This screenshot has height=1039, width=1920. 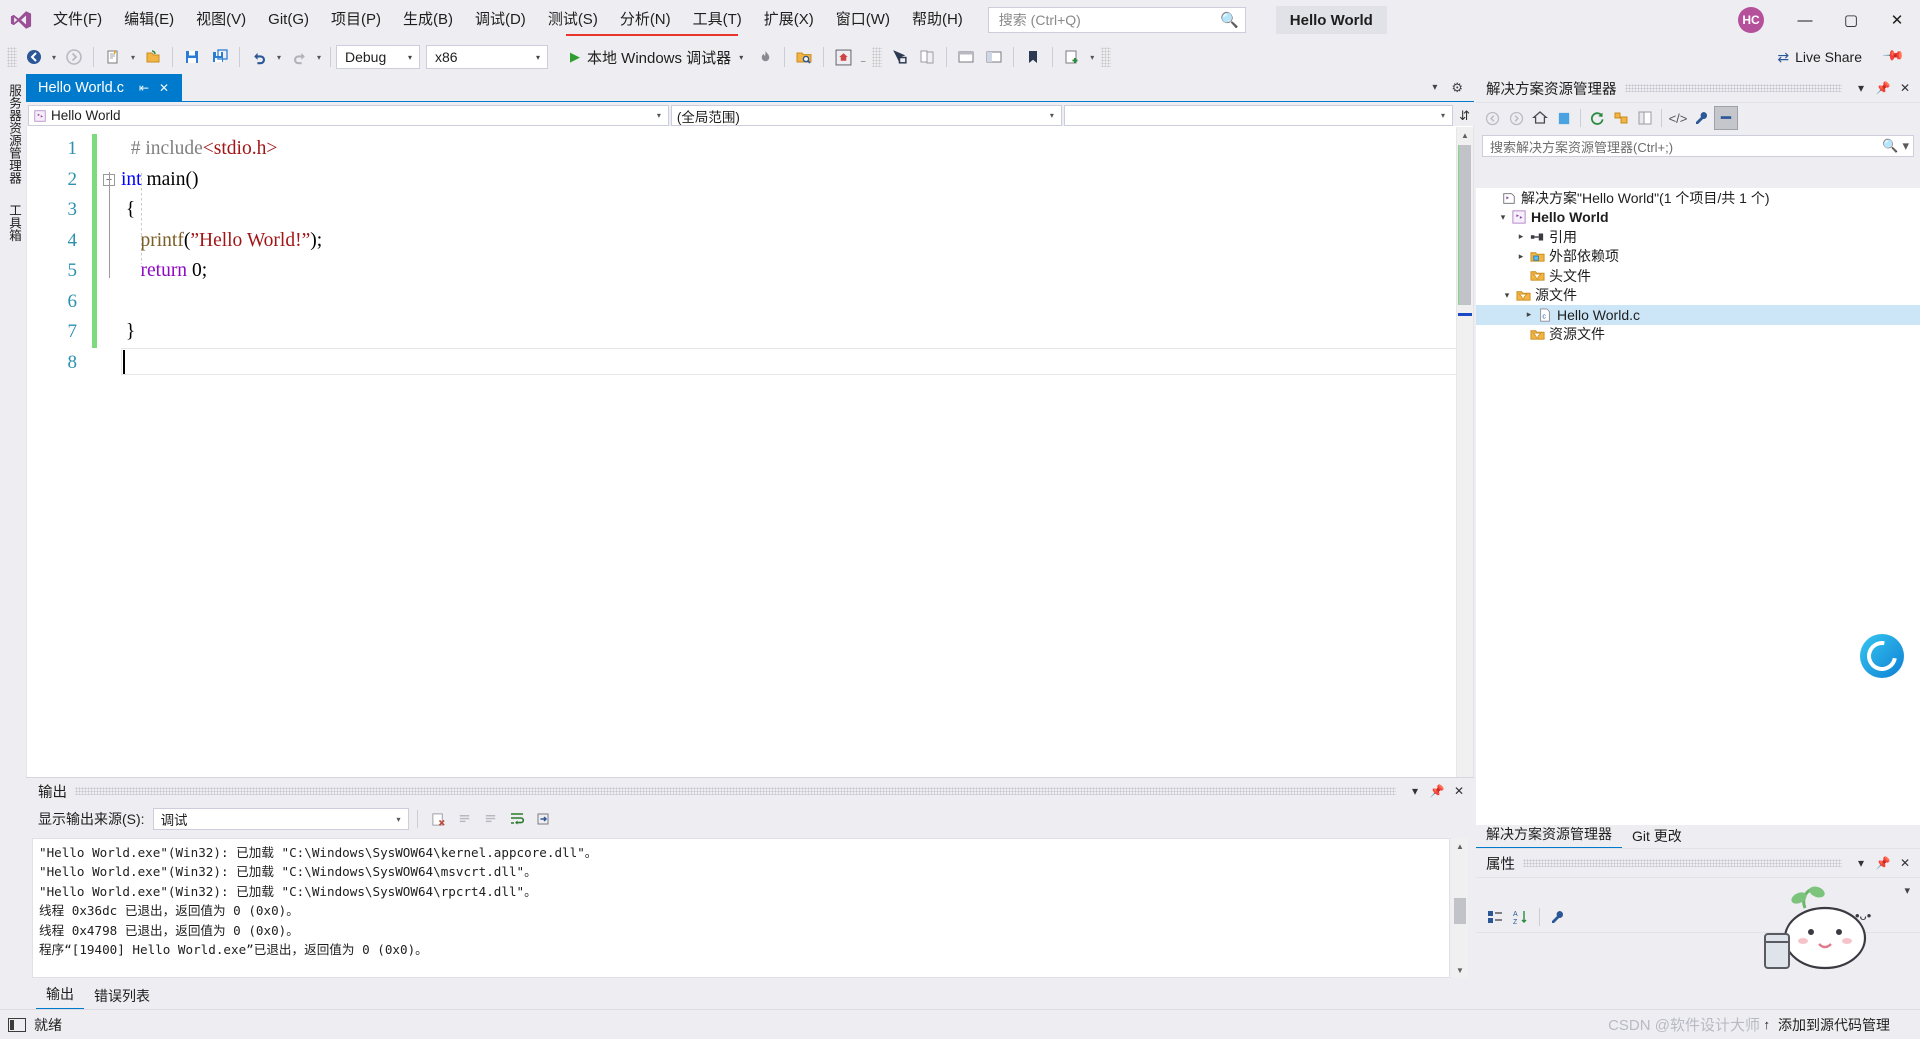 What do you see at coordinates (1698, 276) in the screenshot?
I see `tree-row-header-files: 头文件` at bounding box center [1698, 276].